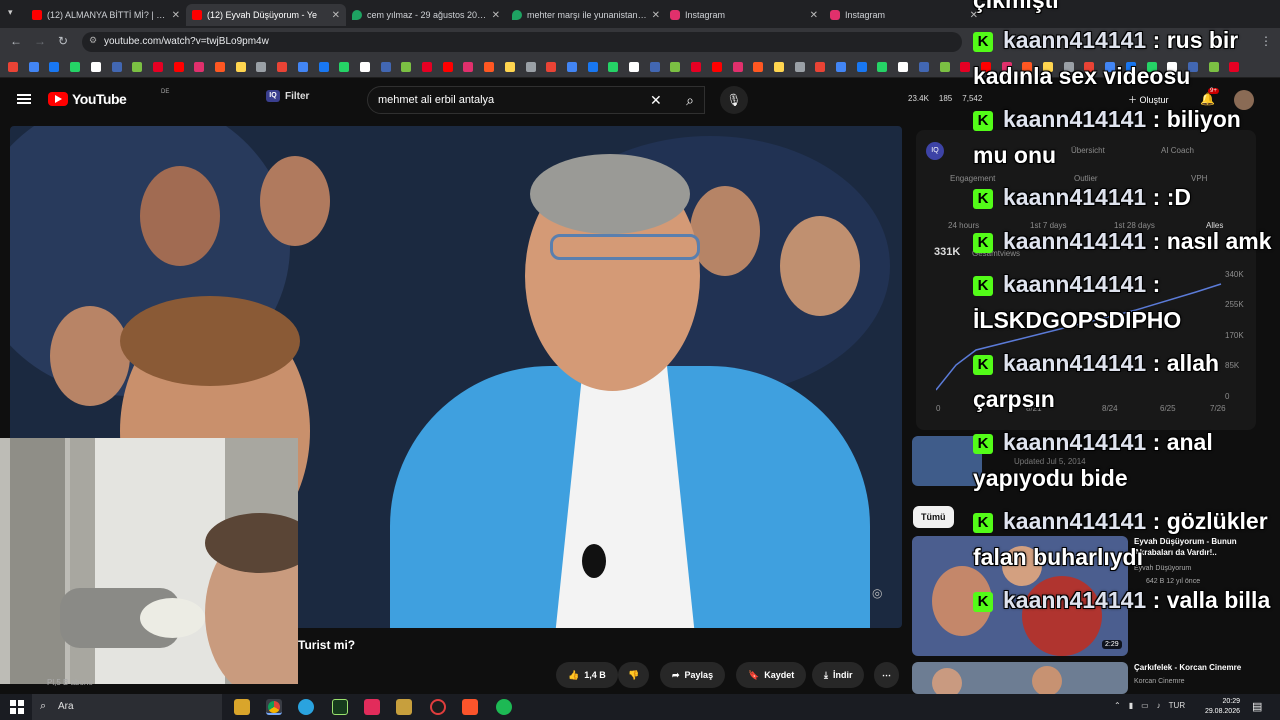 The width and height of the screenshot is (1280, 720). Describe the element at coordinates (1159, 705) in the screenshot. I see `volume-icon: ♪` at that location.